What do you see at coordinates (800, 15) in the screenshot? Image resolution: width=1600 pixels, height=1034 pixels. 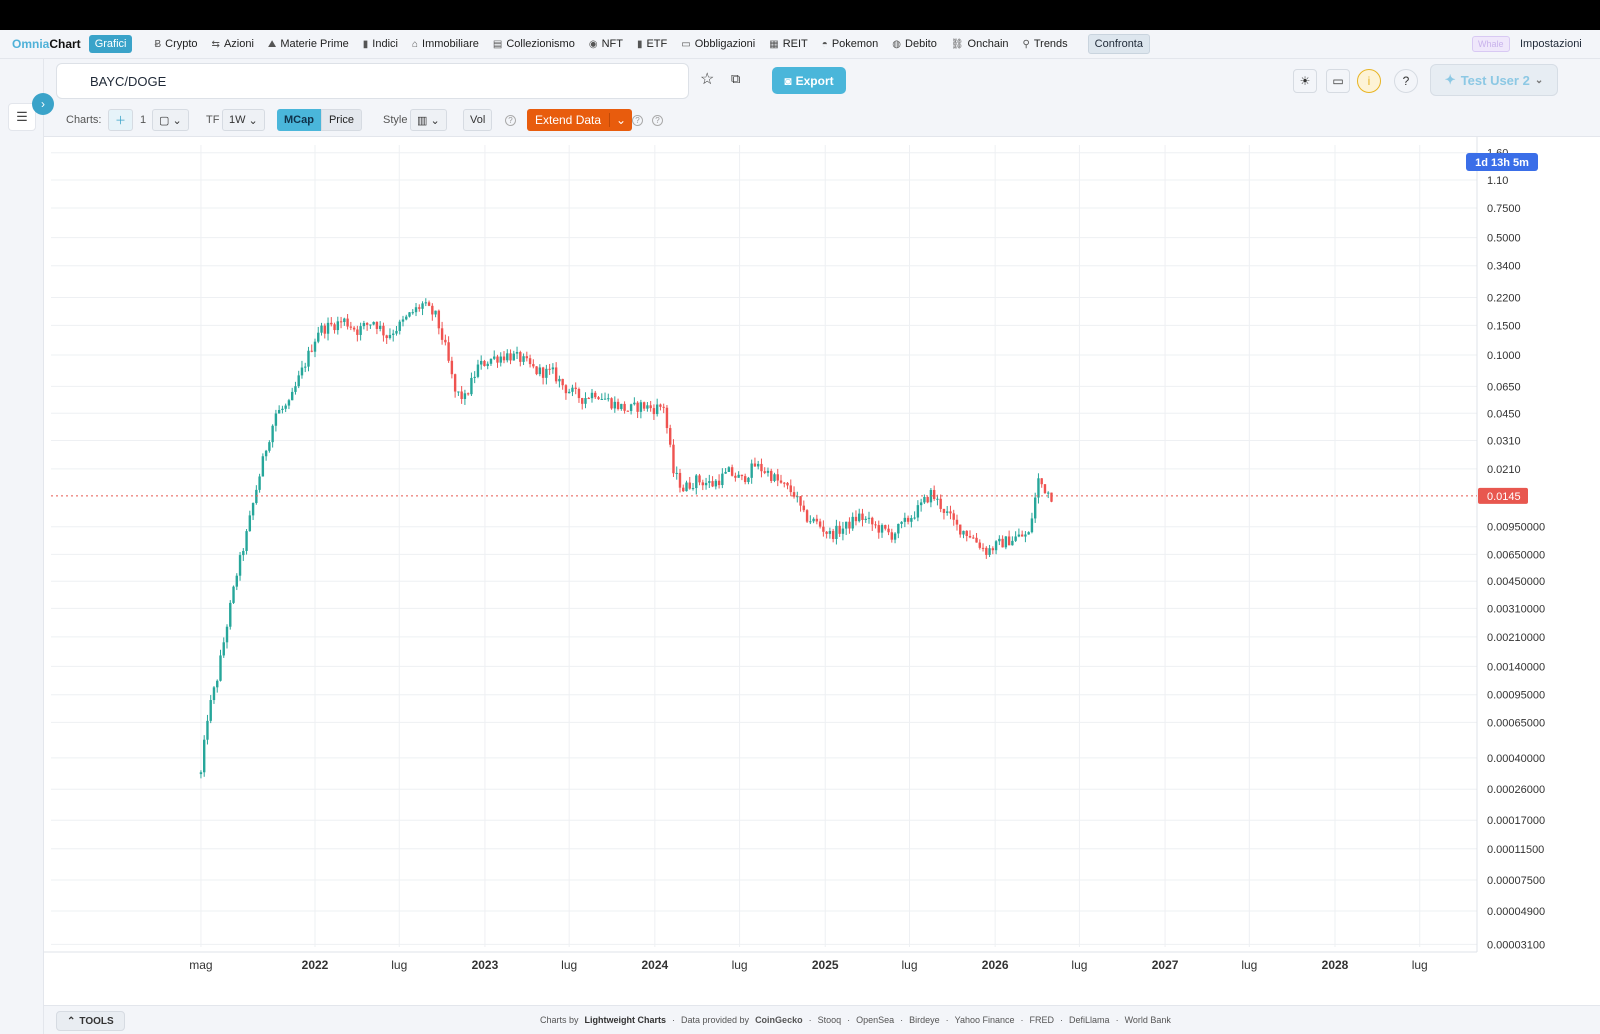 I see `window-top-bar` at bounding box center [800, 15].